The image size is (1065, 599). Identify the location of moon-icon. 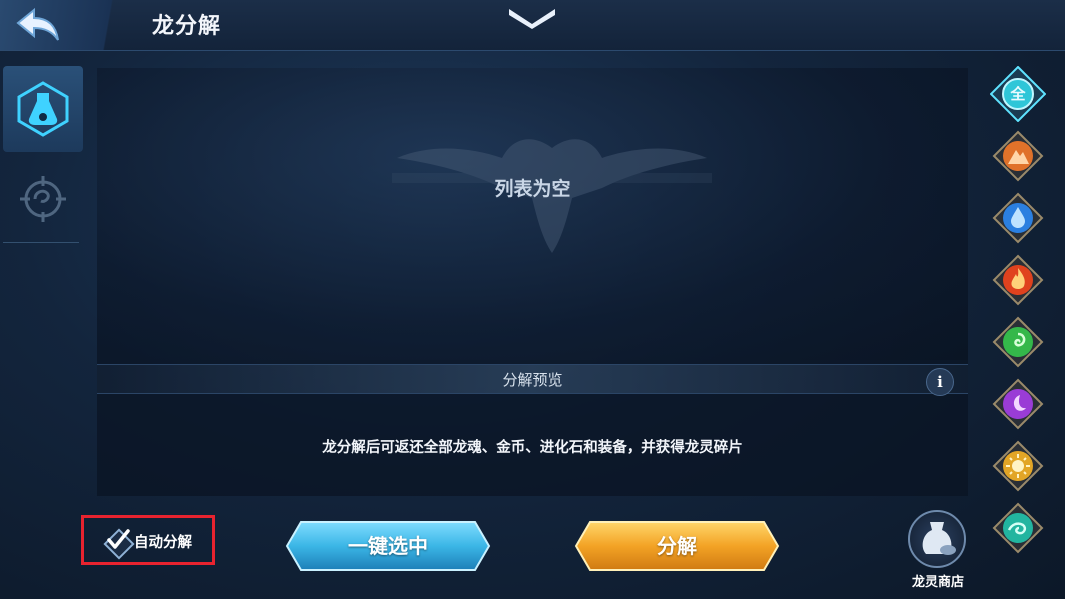
(1018, 404).